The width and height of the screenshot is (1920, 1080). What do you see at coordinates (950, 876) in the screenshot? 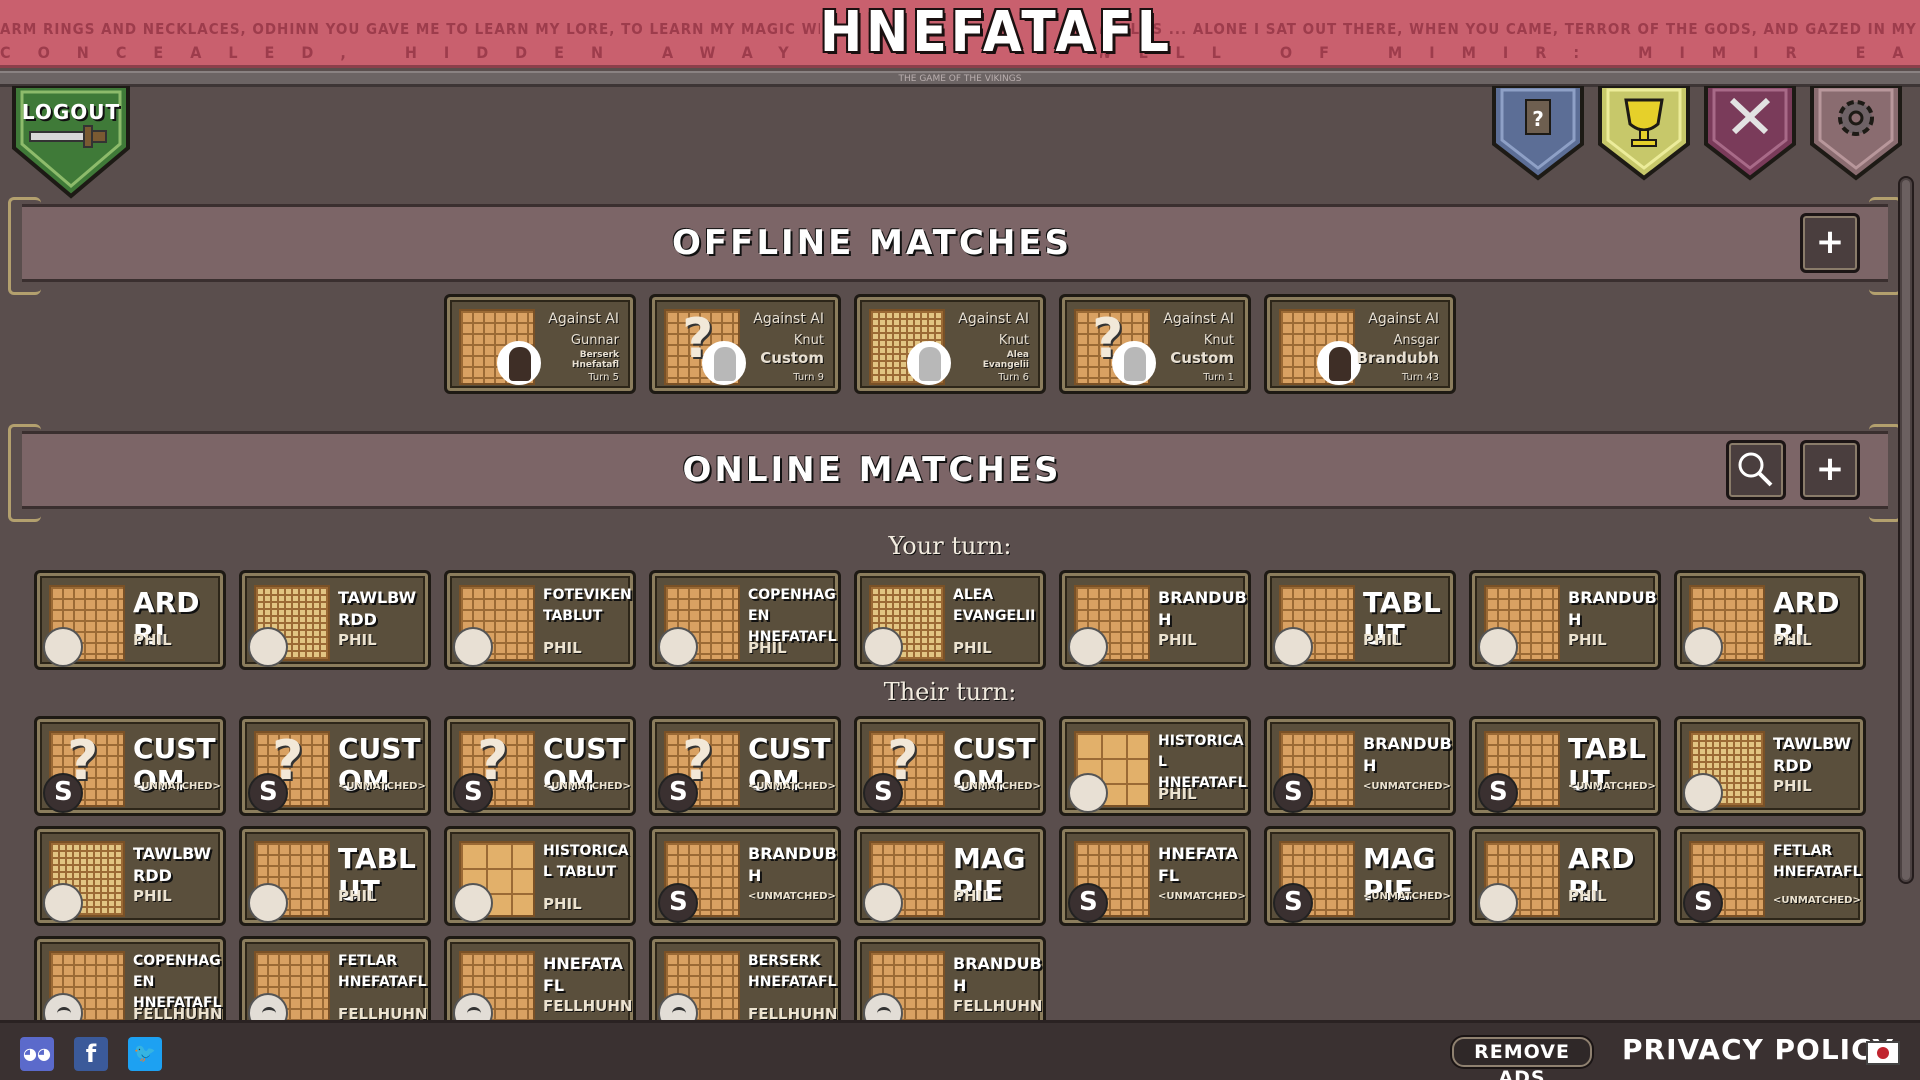
I see `online-match-tile: MAGPIE PHIL` at bounding box center [950, 876].